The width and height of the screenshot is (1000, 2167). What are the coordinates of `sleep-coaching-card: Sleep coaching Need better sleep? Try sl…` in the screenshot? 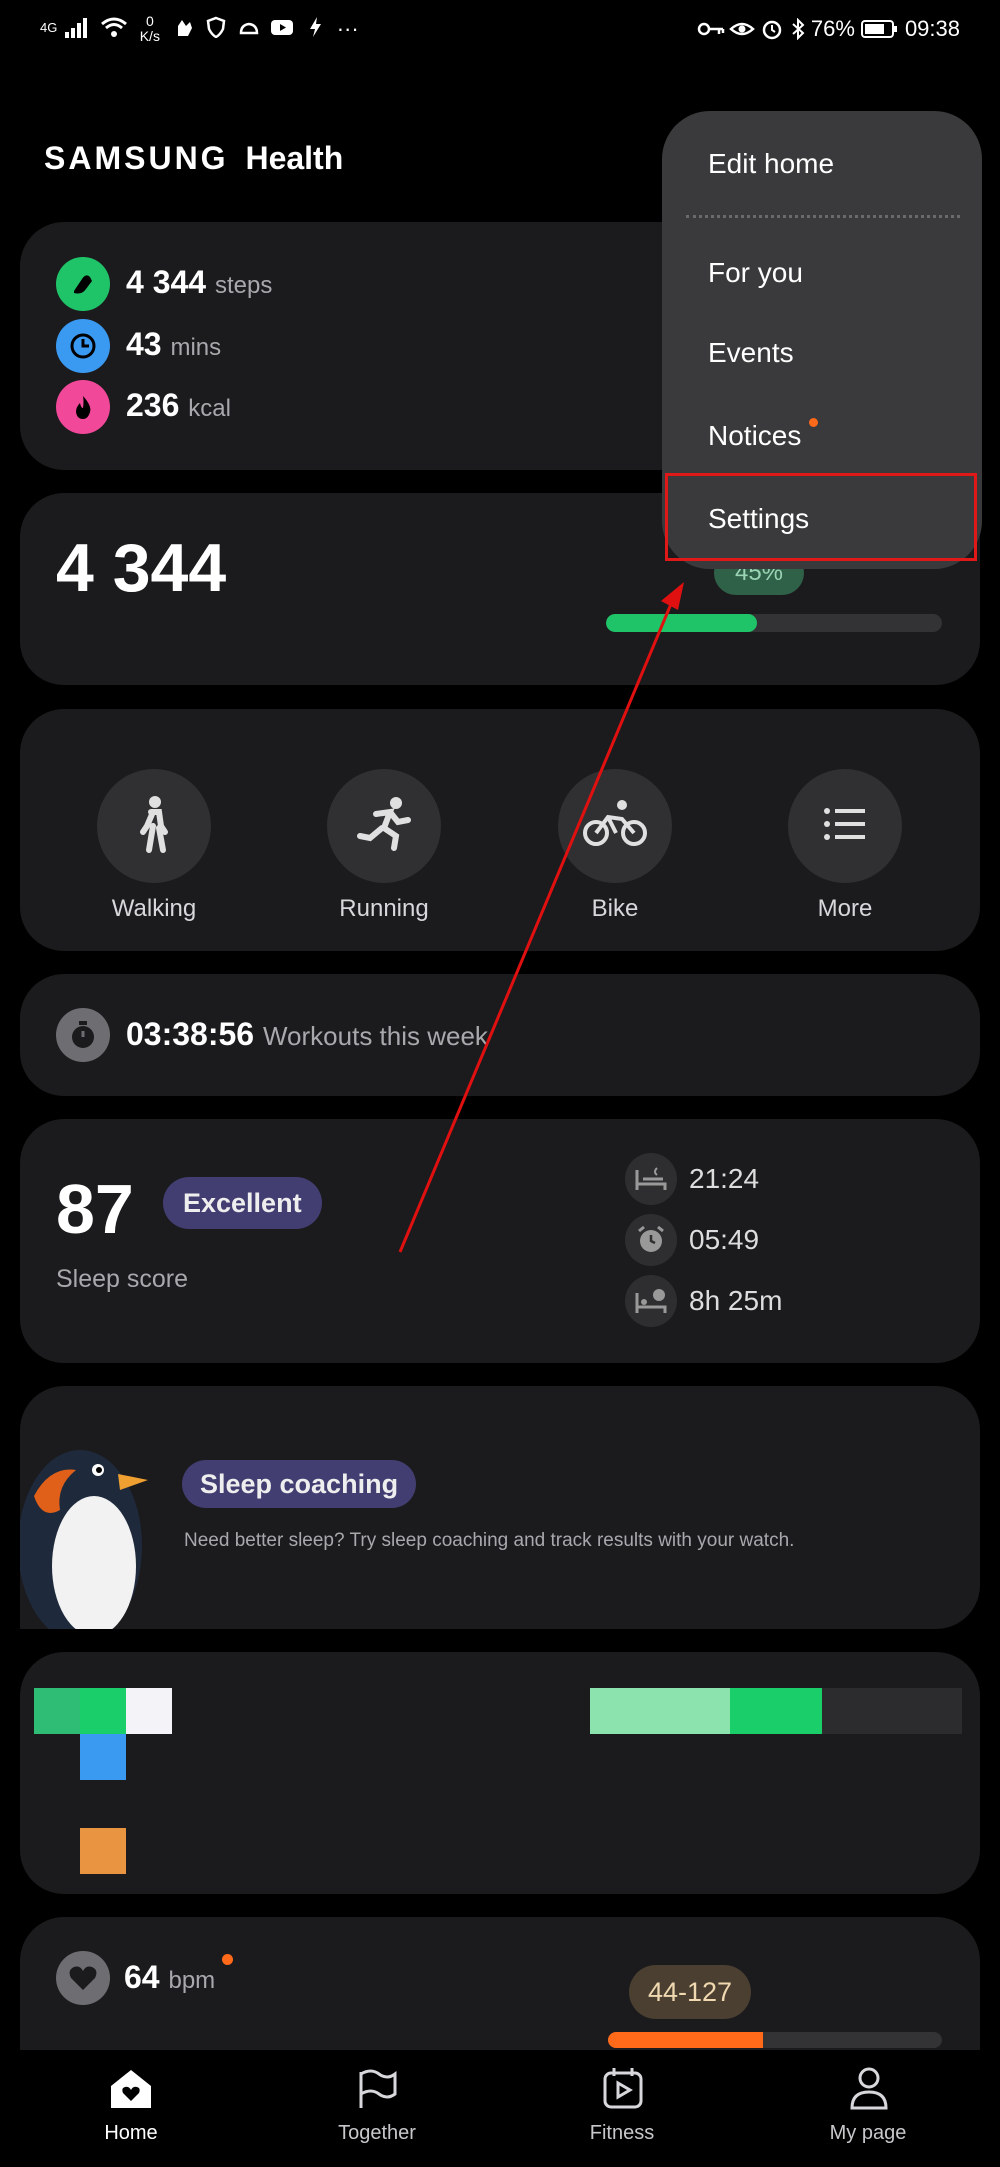 It's located at (500, 1507).